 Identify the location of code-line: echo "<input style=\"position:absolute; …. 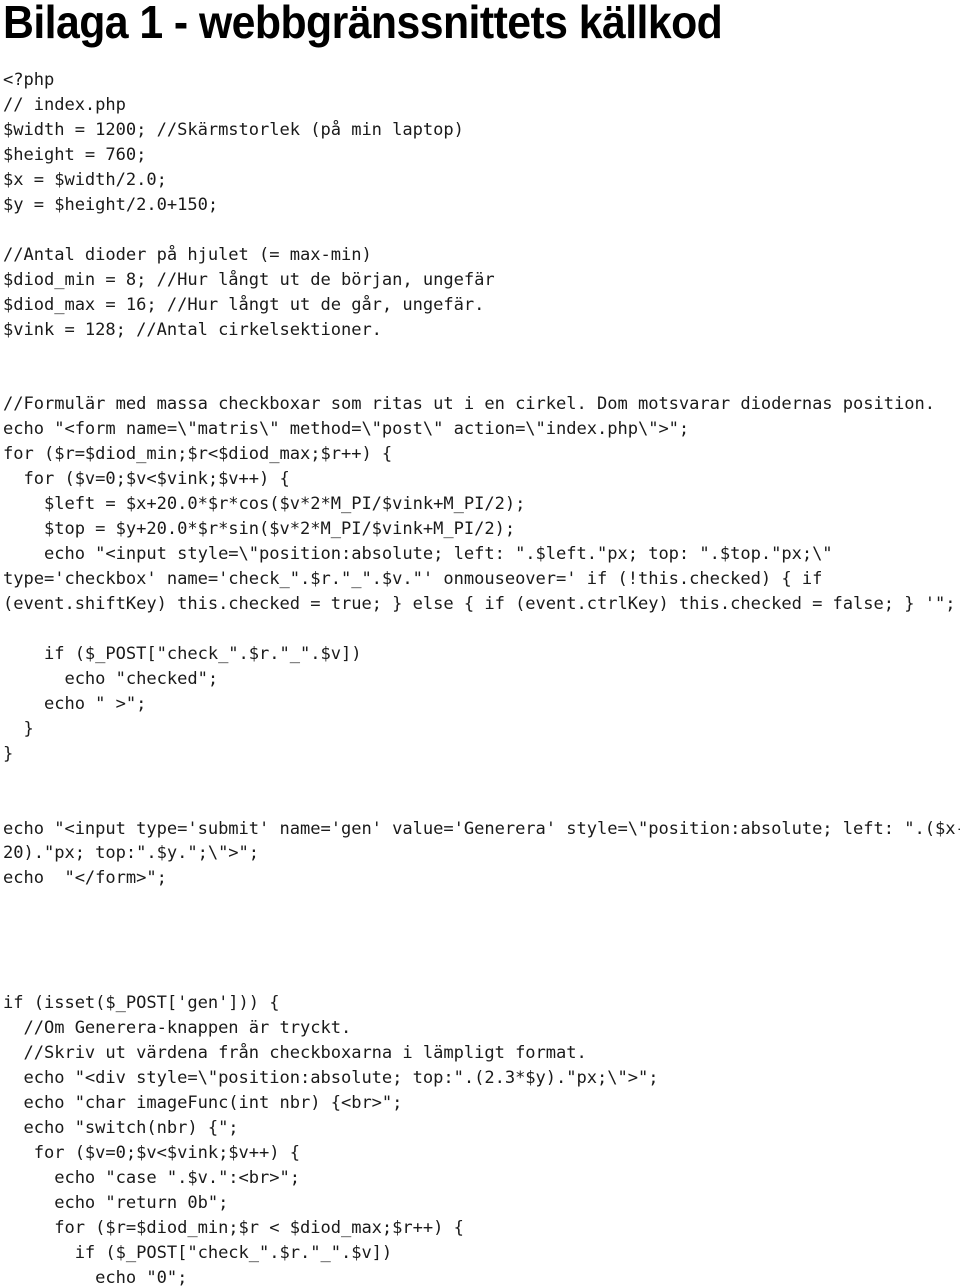
(418, 554).